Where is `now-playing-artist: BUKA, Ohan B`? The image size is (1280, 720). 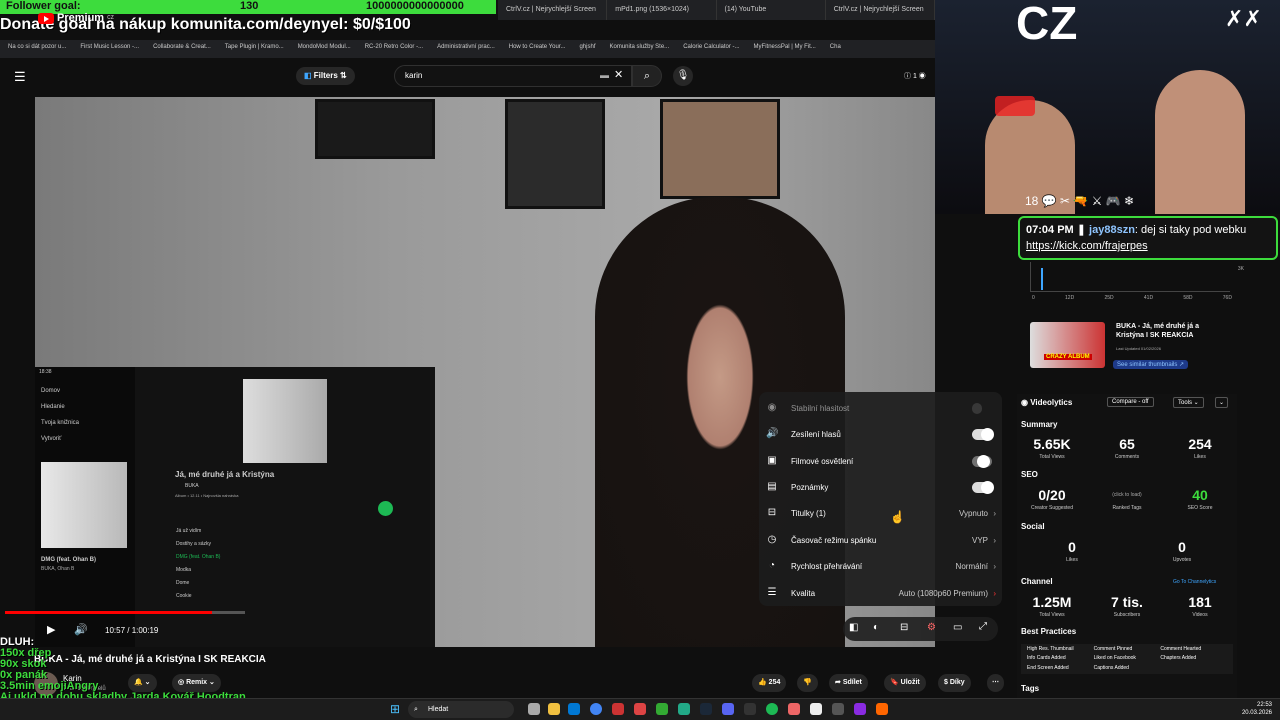
now-playing-artist: BUKA, Ohan B is located at coordinates (58, 569).